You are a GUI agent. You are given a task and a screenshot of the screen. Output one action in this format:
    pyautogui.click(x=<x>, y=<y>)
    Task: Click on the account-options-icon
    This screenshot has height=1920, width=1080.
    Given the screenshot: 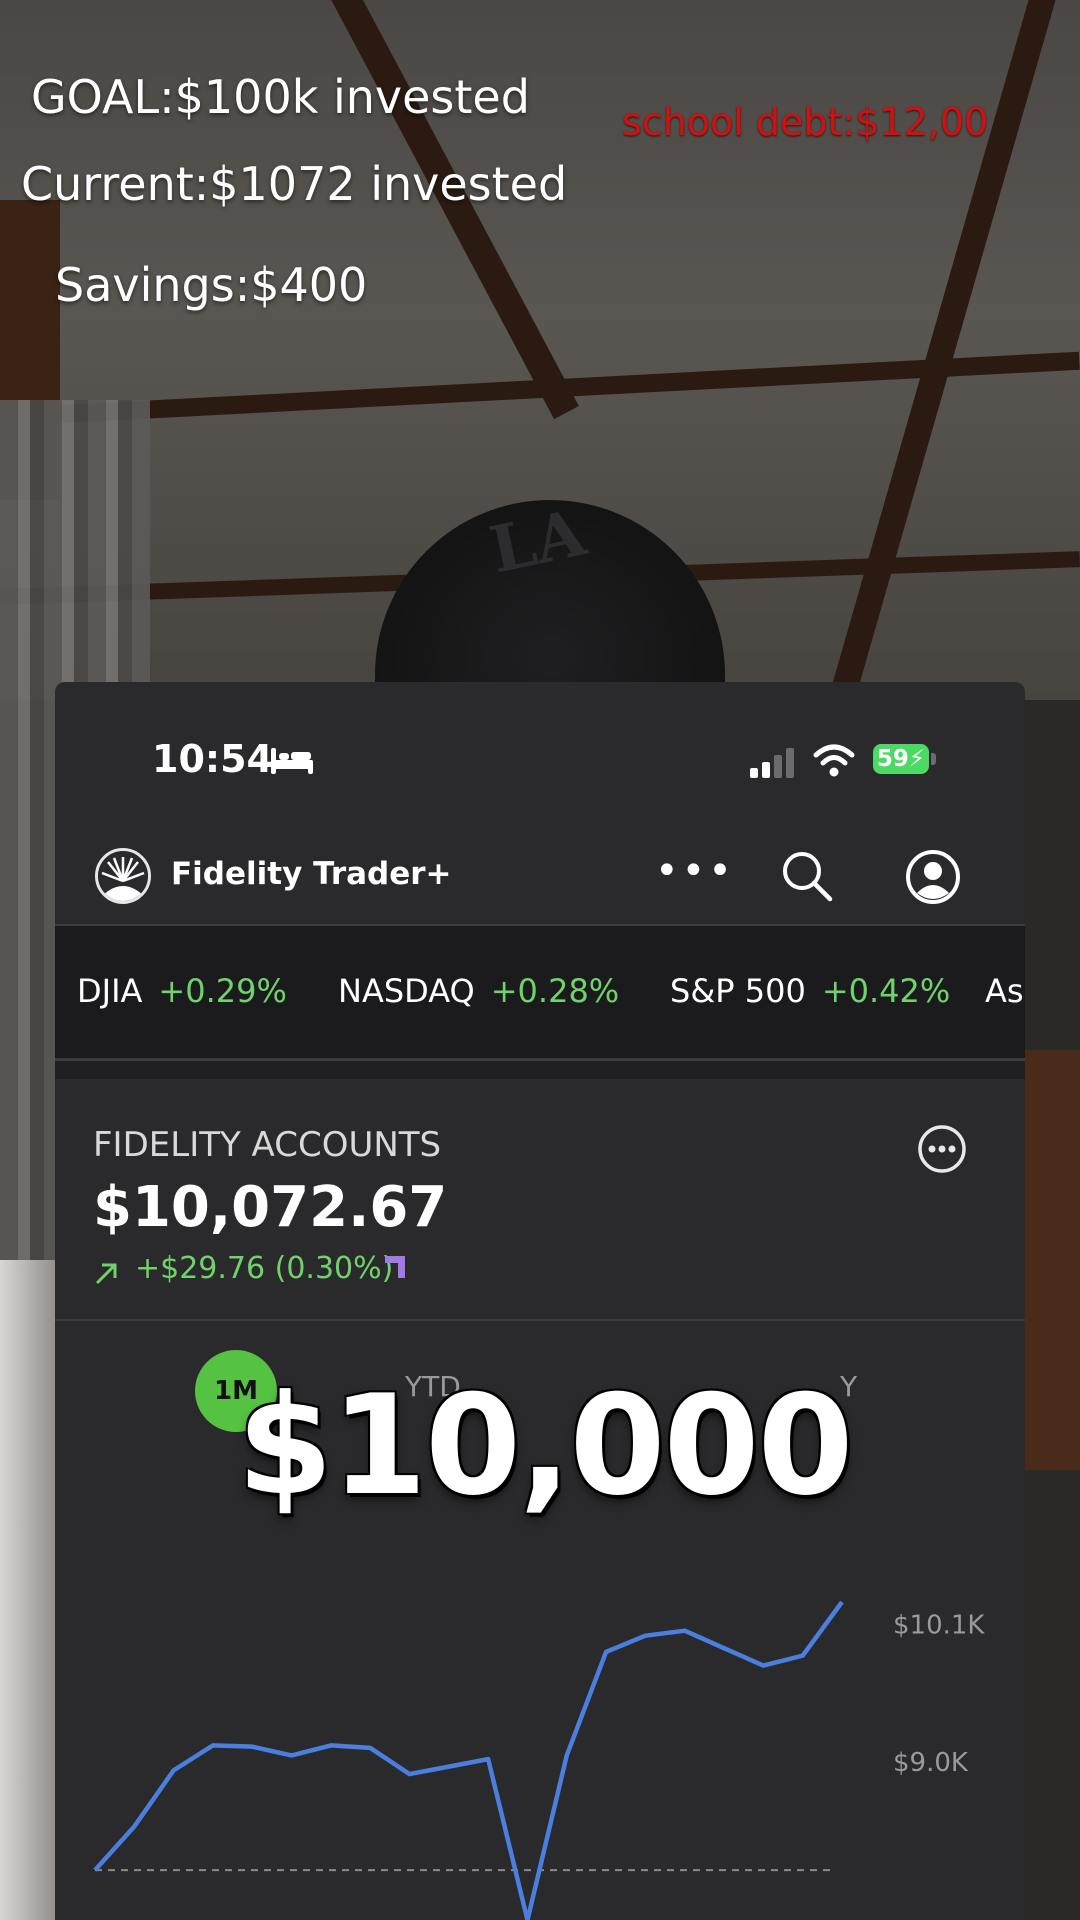 What is the action you would take?
    pyautogui.click(x=942, y=1149)
    